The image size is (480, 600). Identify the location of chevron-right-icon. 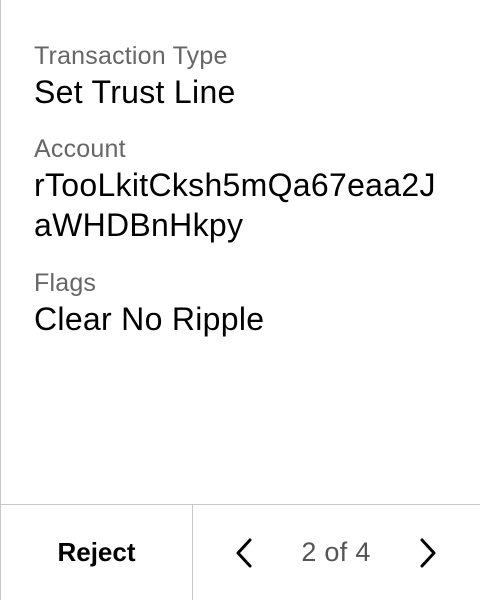
(428, 552).